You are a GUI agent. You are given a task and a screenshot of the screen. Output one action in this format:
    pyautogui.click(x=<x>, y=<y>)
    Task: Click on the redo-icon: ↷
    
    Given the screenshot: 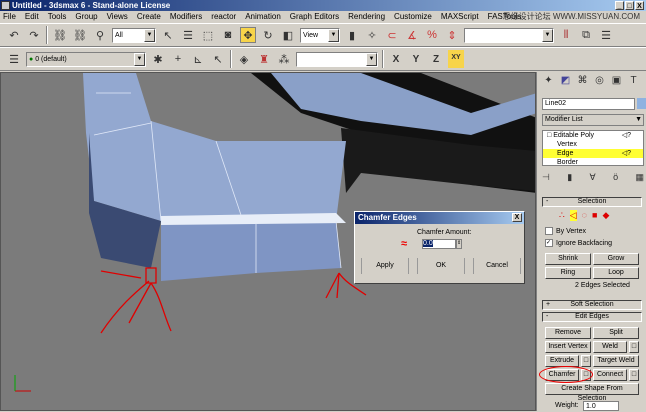 What is the action you would take?
    pyautogui.click(x=34, y=35)
    